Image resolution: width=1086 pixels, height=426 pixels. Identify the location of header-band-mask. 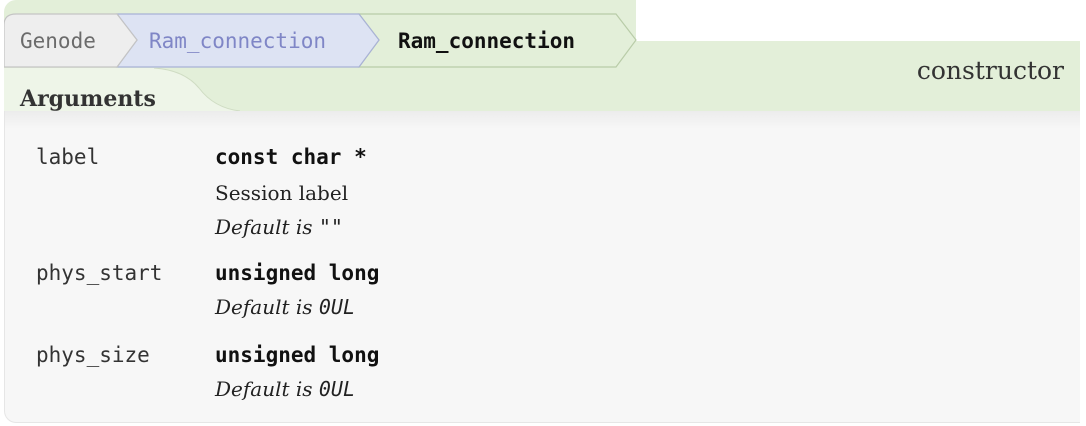
(861, 20).